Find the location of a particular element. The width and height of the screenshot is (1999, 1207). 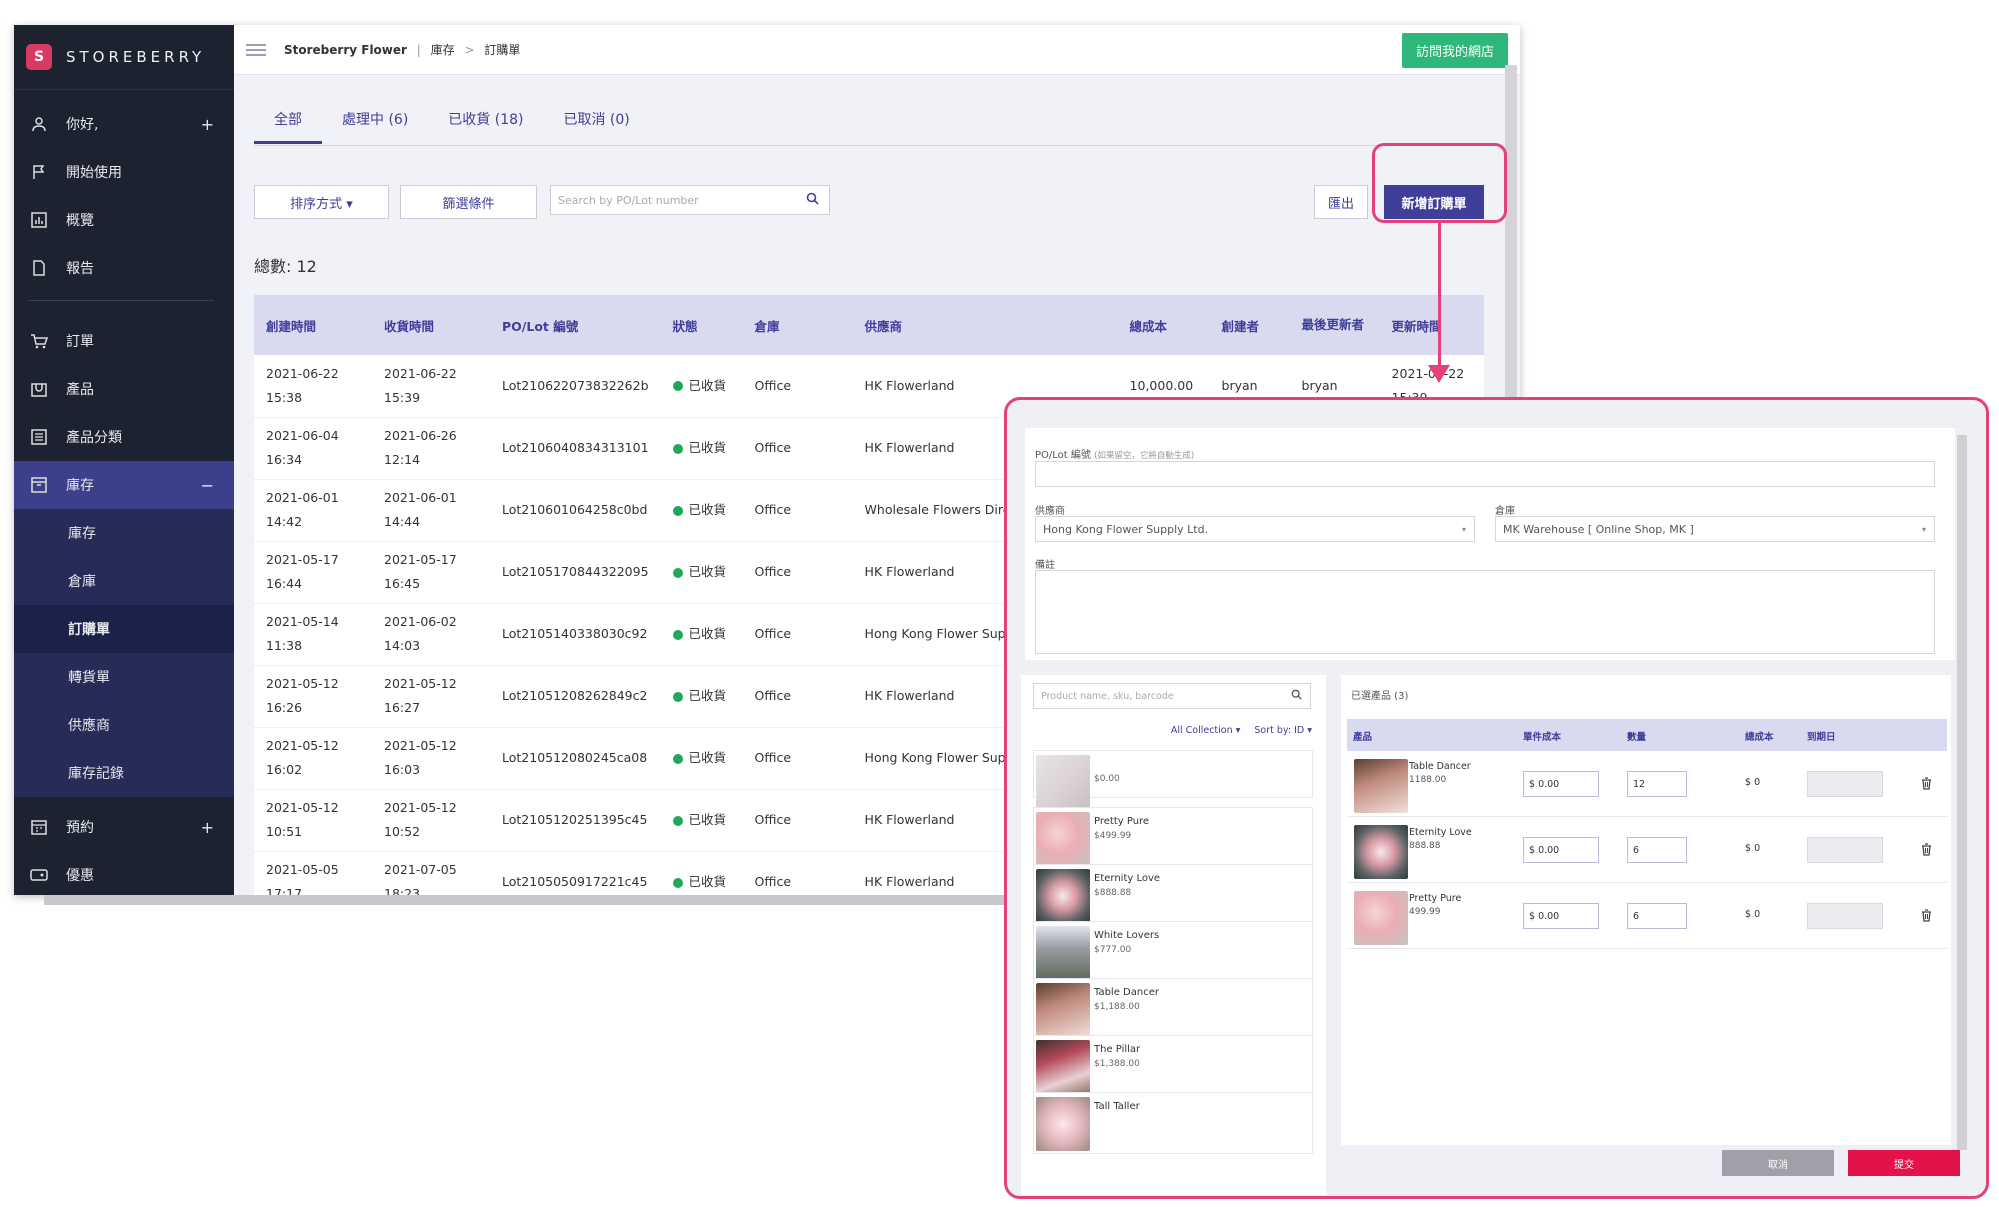

tab-processing: 處理中 (6) is located at coordinates (375, 120).